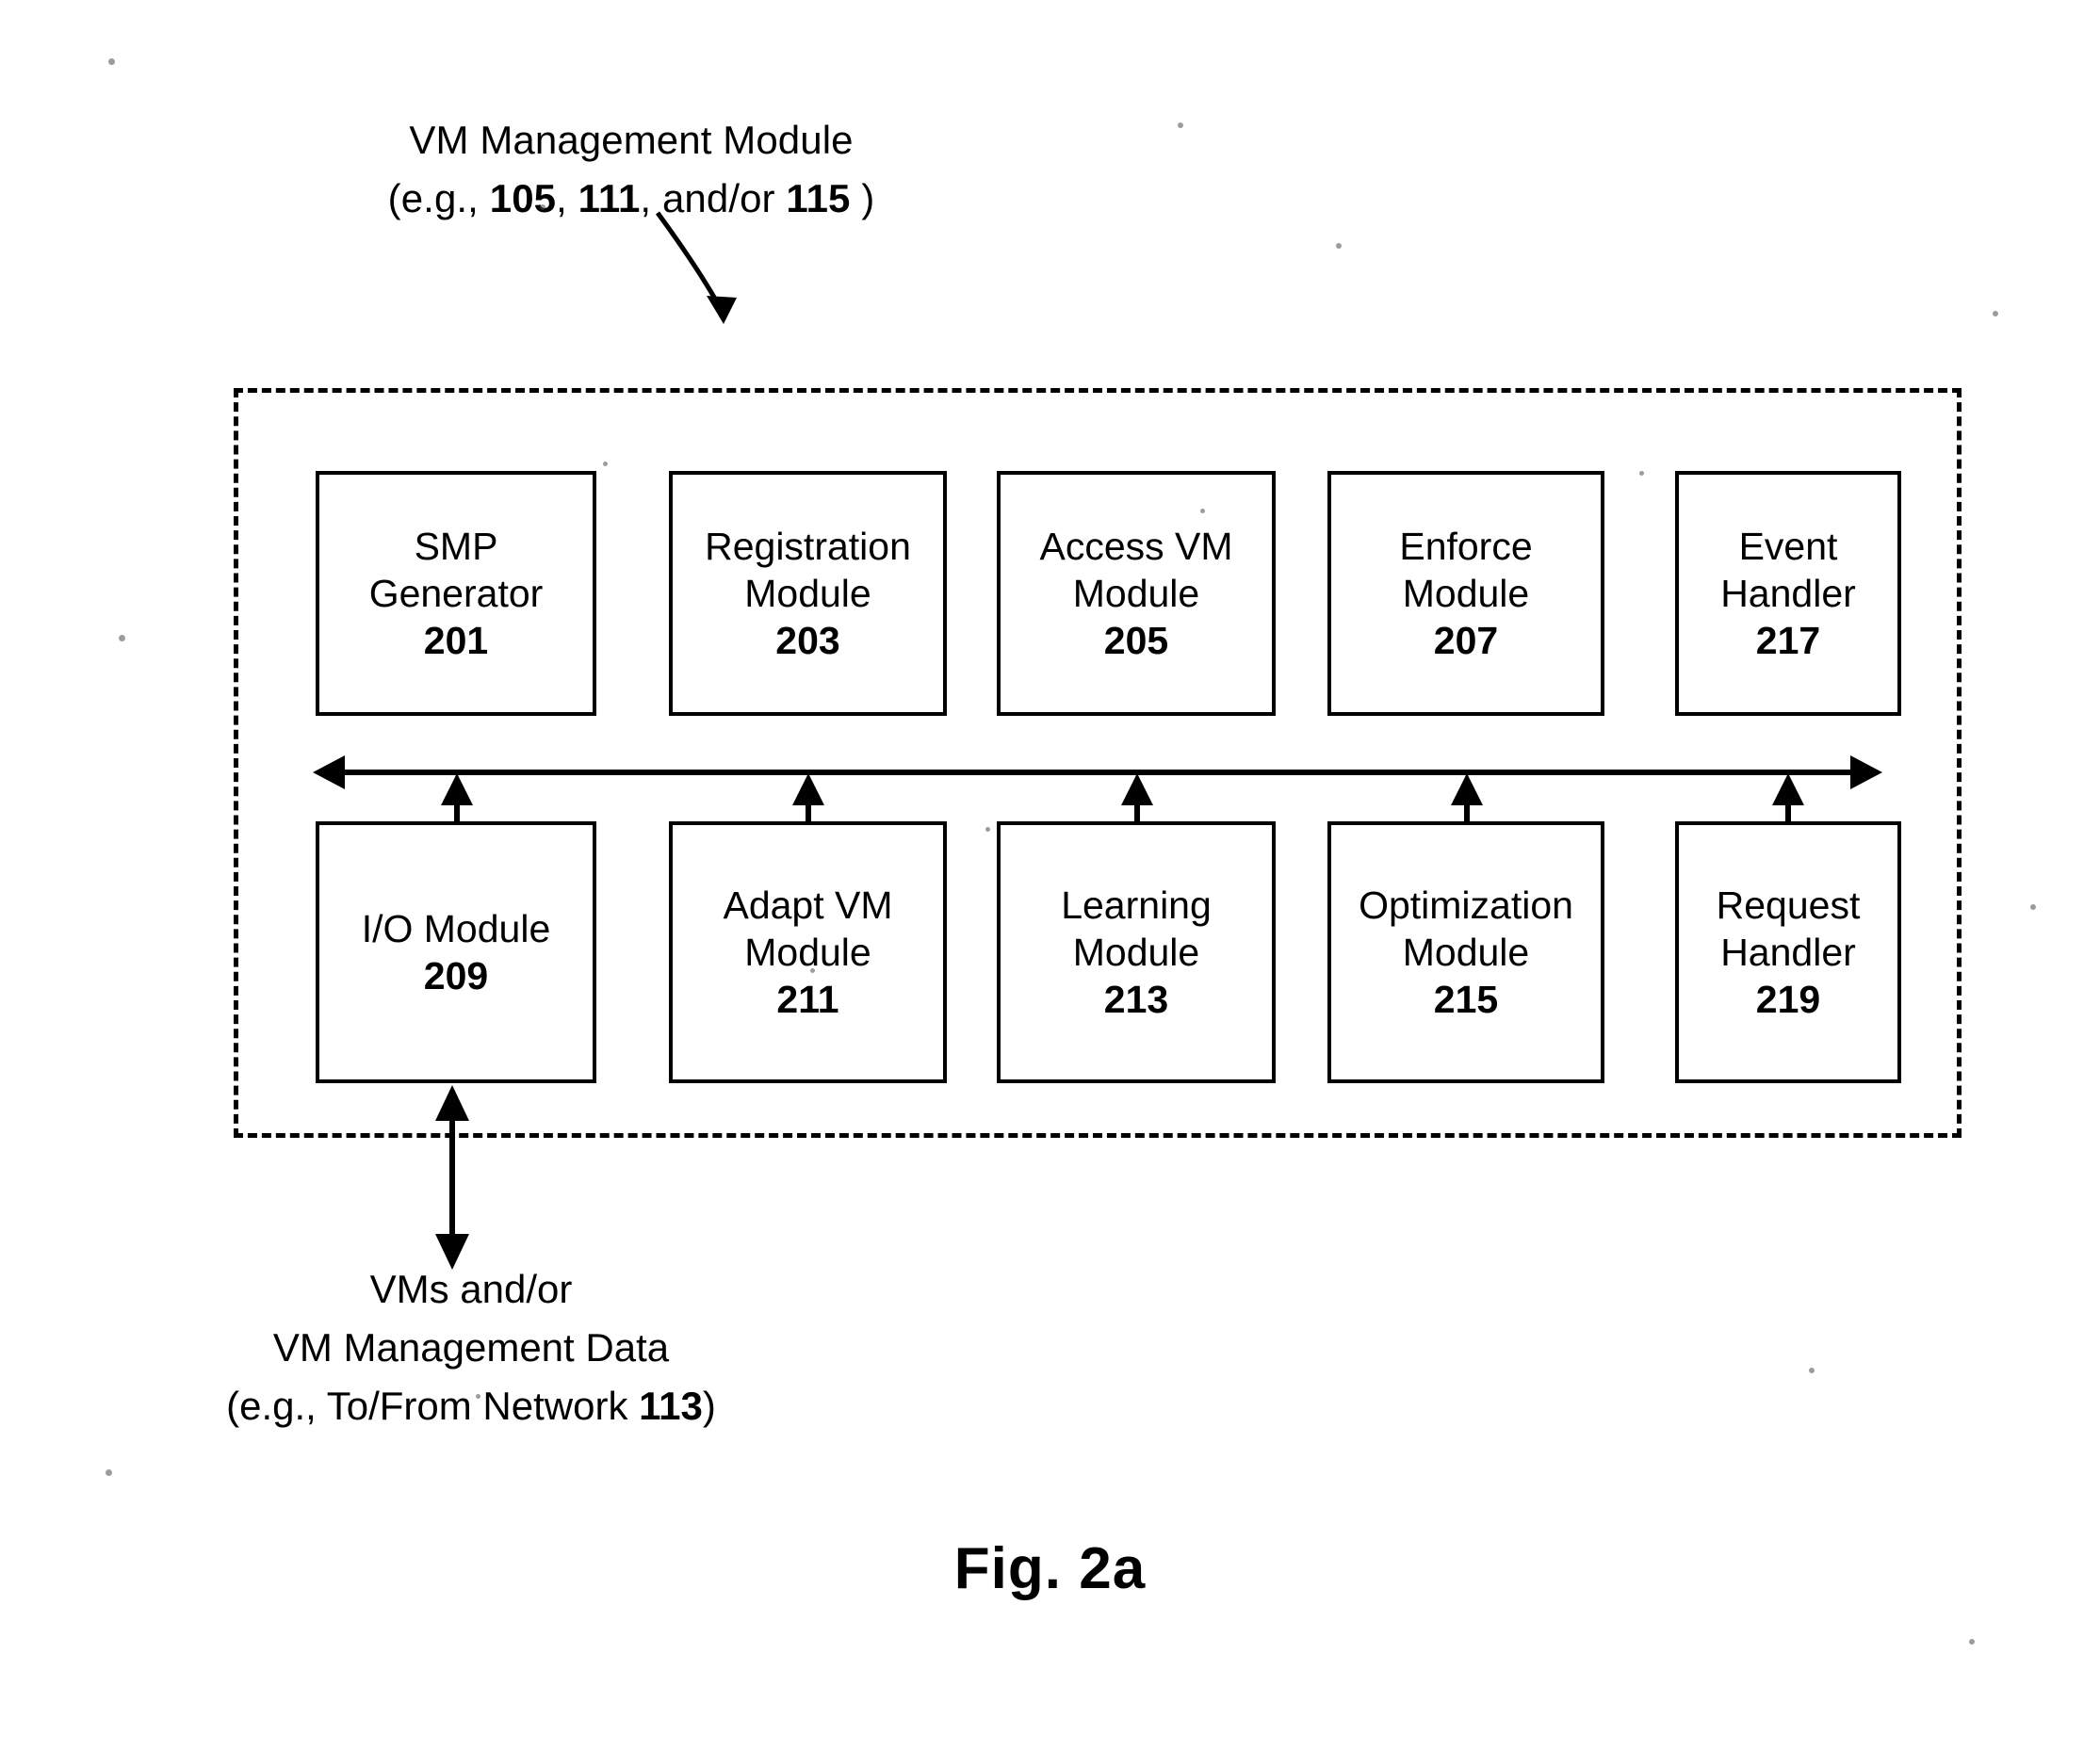  I want to click on module-box-io-module: I/O Module 209, so click(456, 952).